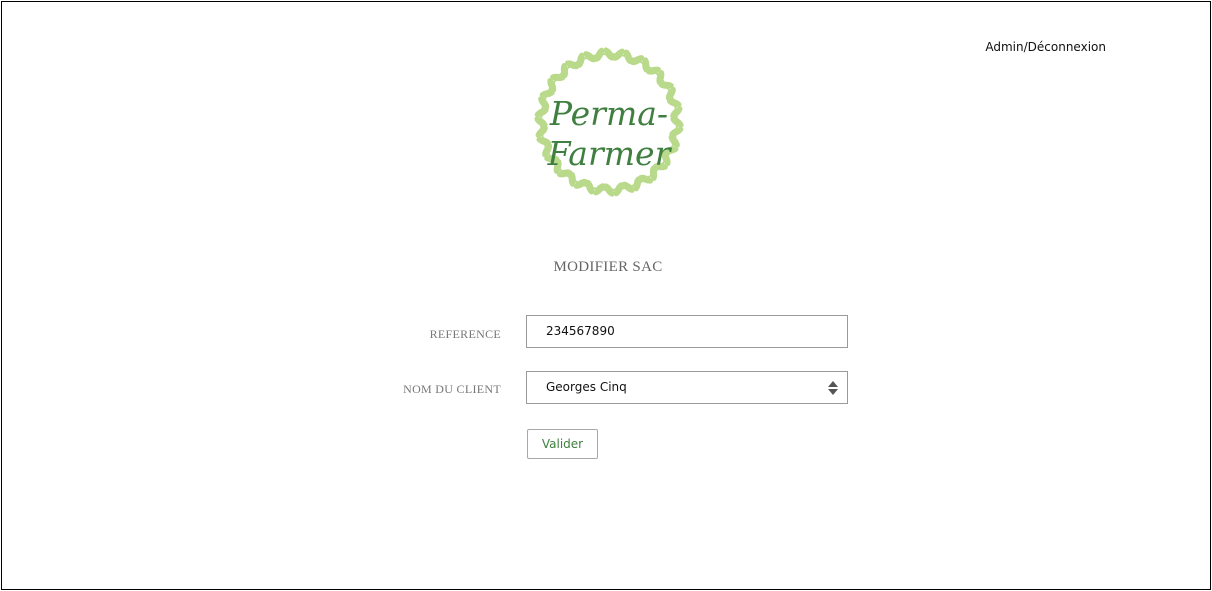 The width and height of the screenshot is (1212, 591). Describe the element at coordinates (687, 331) in the screenshot. I see `reference-input: 234567890` at that location.